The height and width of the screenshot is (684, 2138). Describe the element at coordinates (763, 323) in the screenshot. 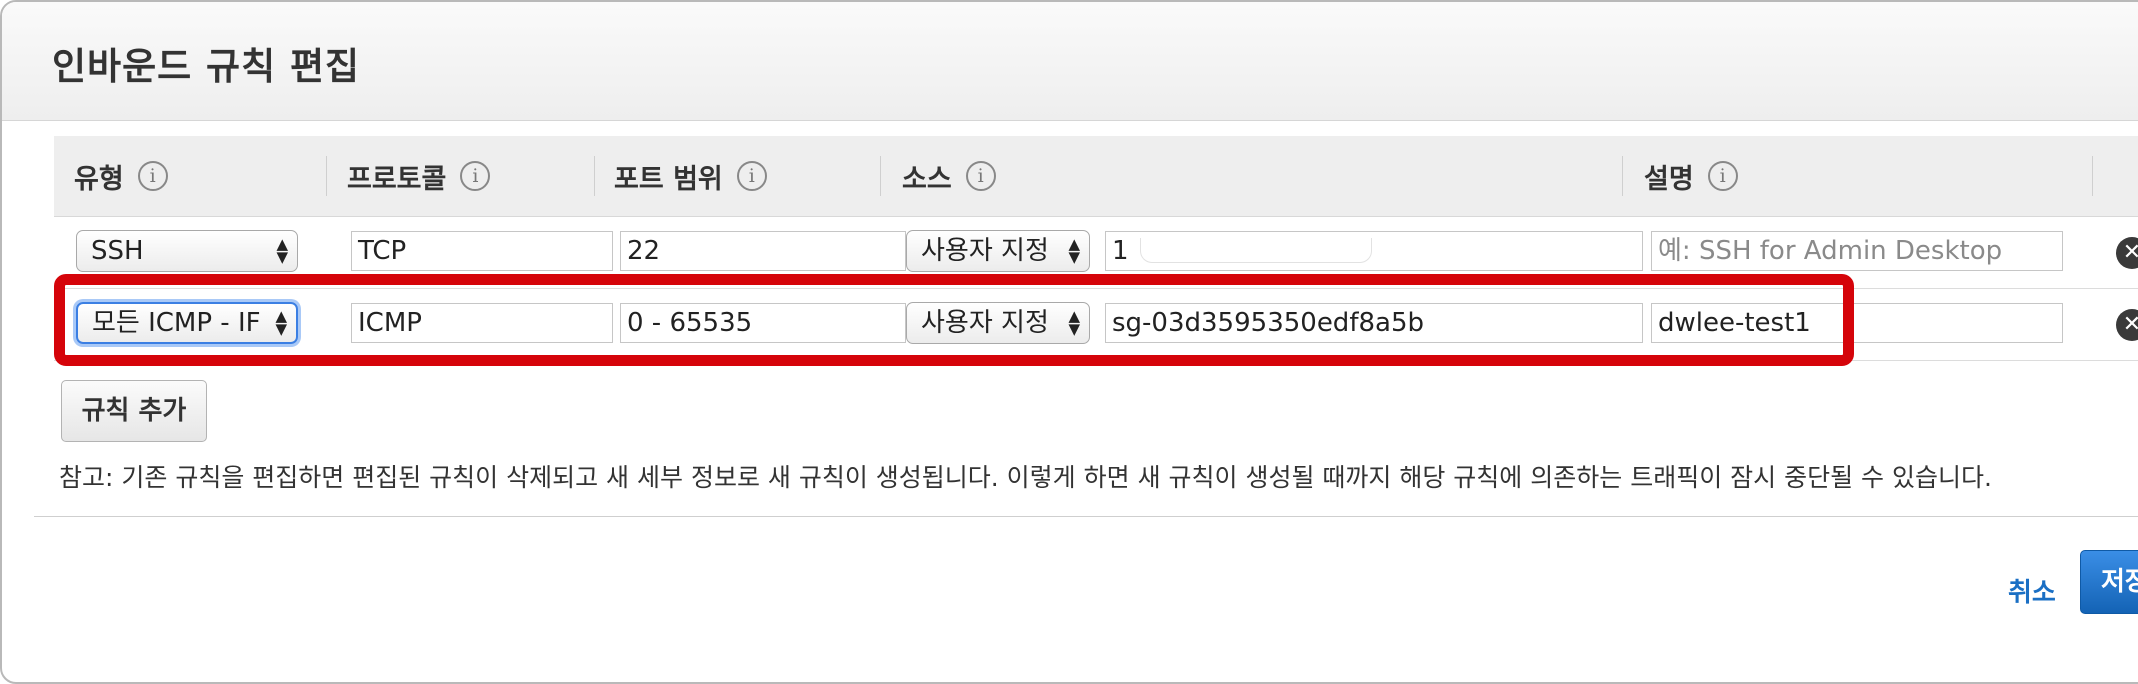

I see `port-range-field: 0 - 65535` at that location.